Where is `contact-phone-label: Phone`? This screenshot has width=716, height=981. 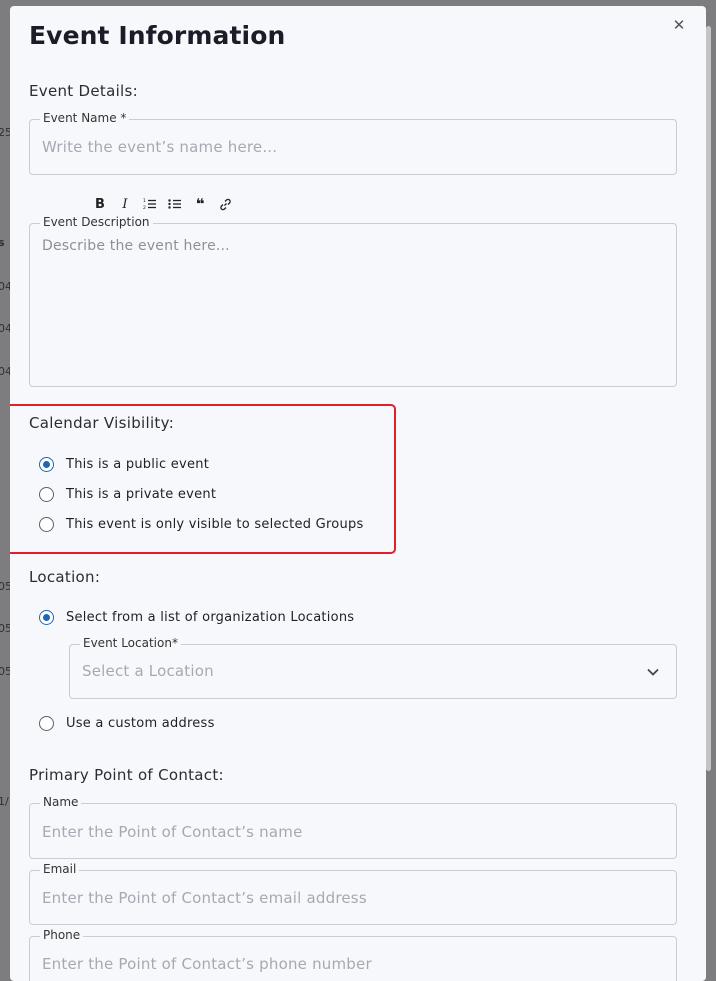
contact-phone-label: Phone is located at coordinates (62, 935).